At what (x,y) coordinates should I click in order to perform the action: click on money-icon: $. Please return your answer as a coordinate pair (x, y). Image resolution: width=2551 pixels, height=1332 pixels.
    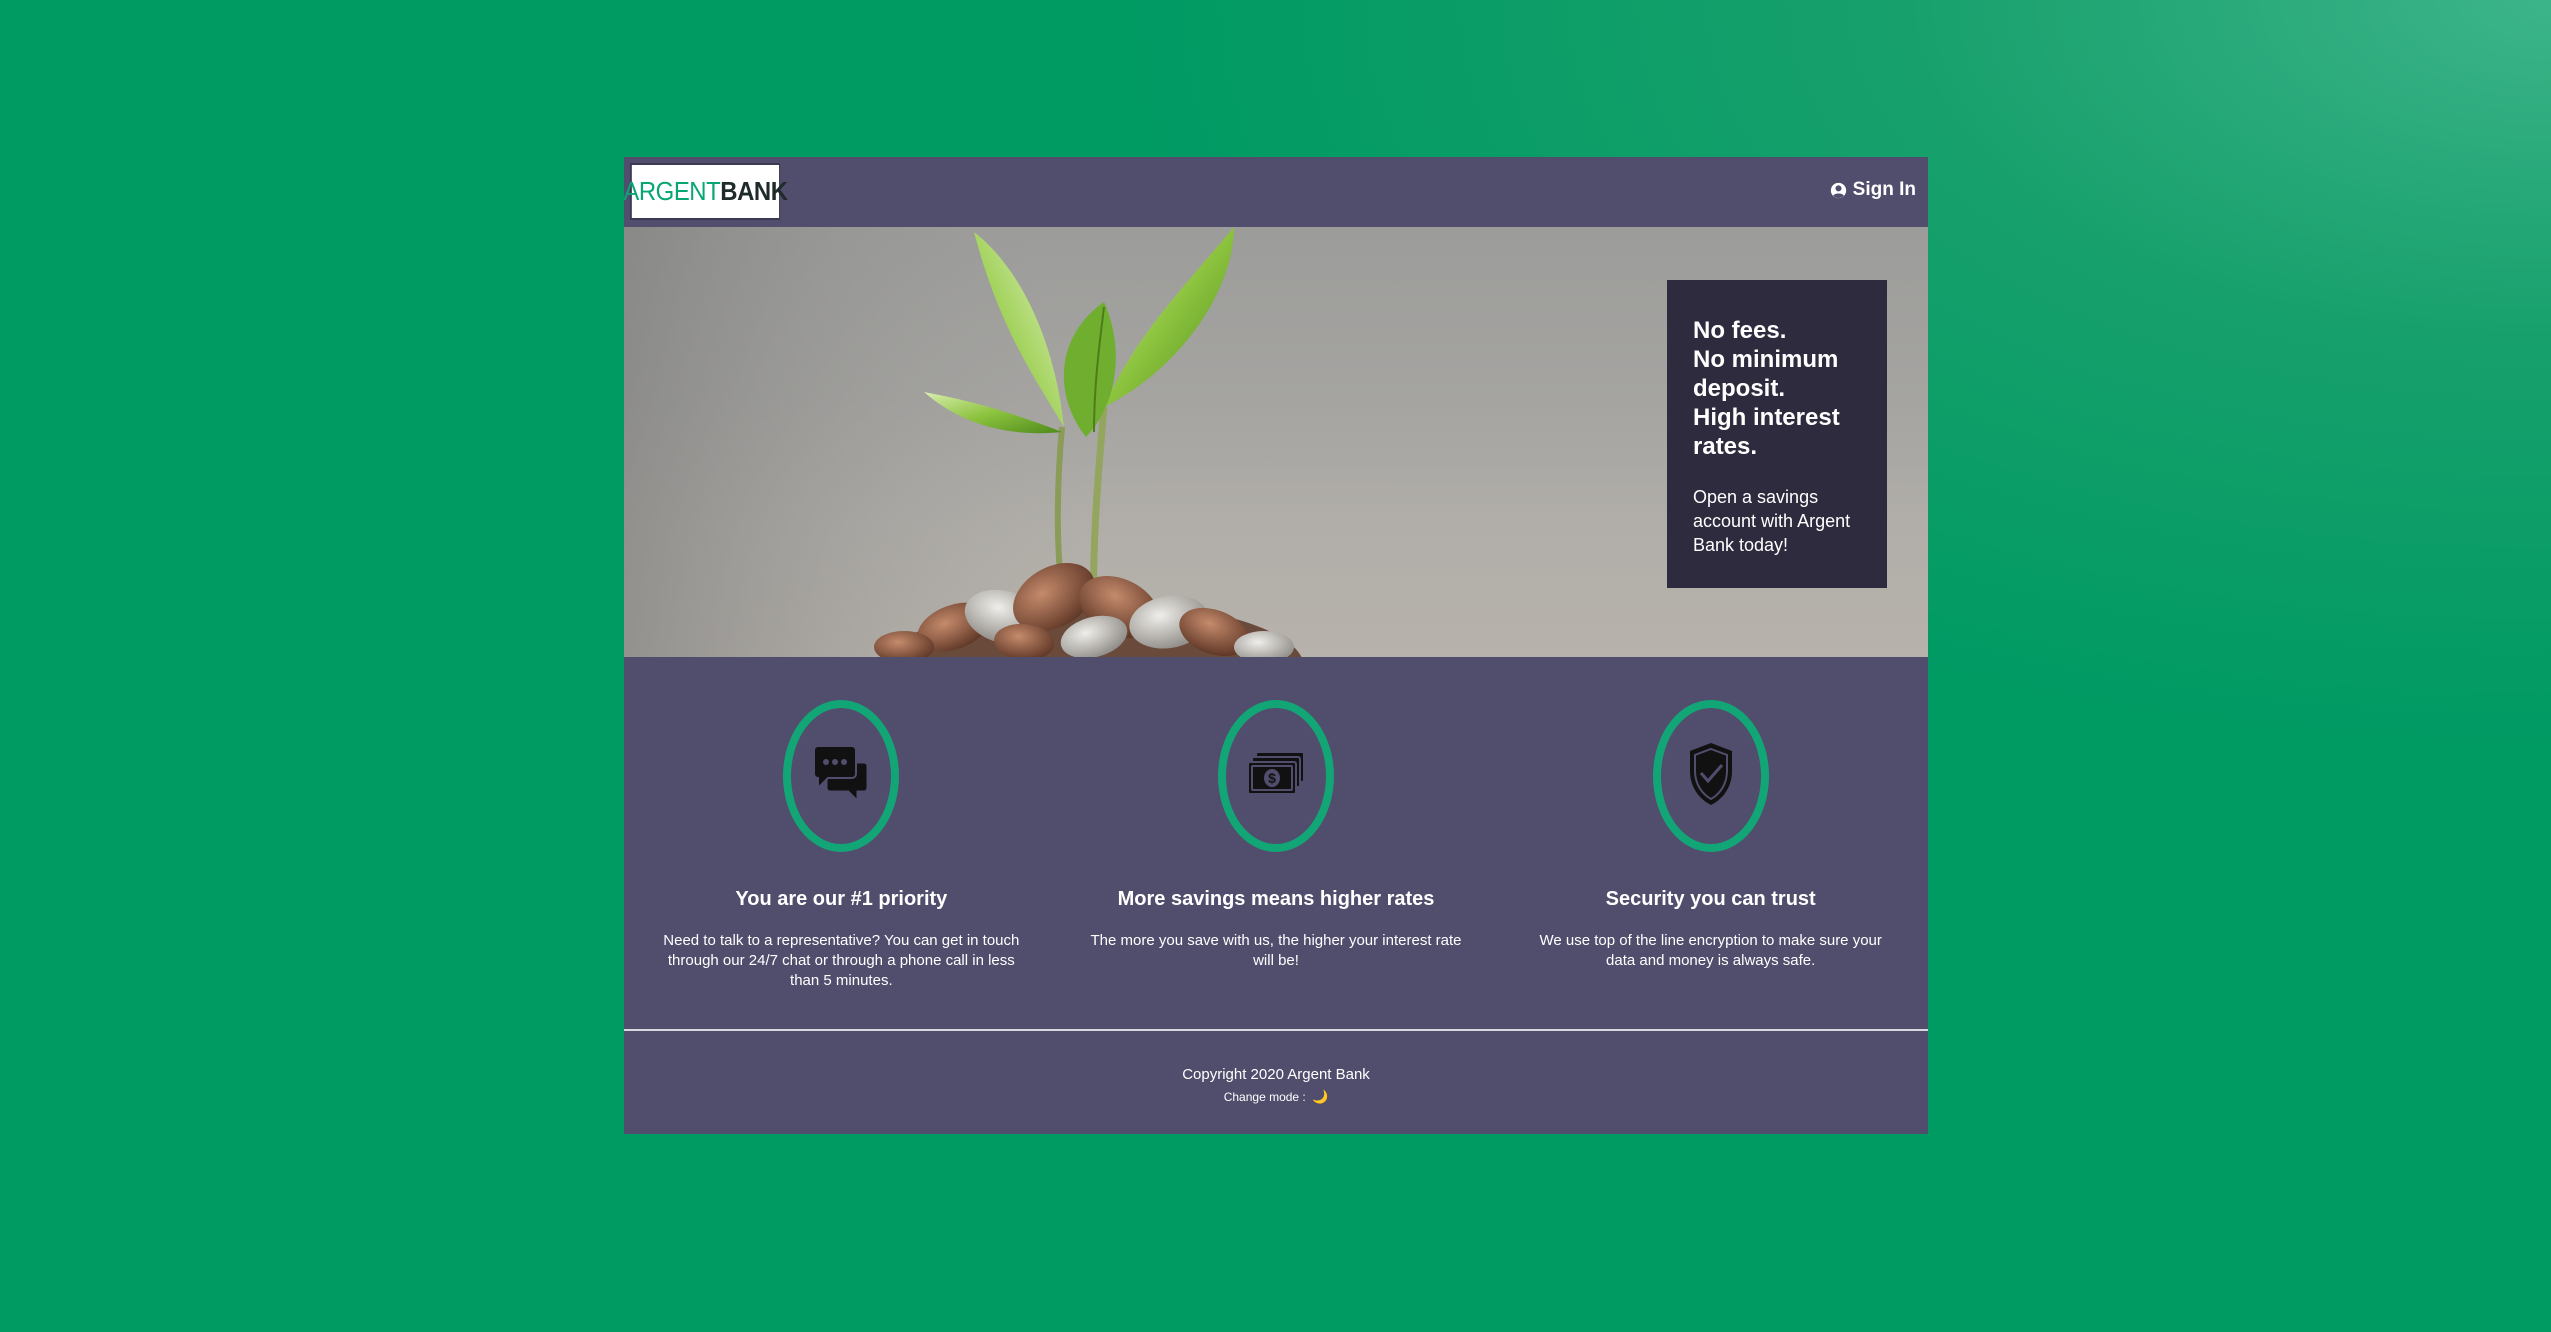
    Looking at the image, I should click on (1276, 776).